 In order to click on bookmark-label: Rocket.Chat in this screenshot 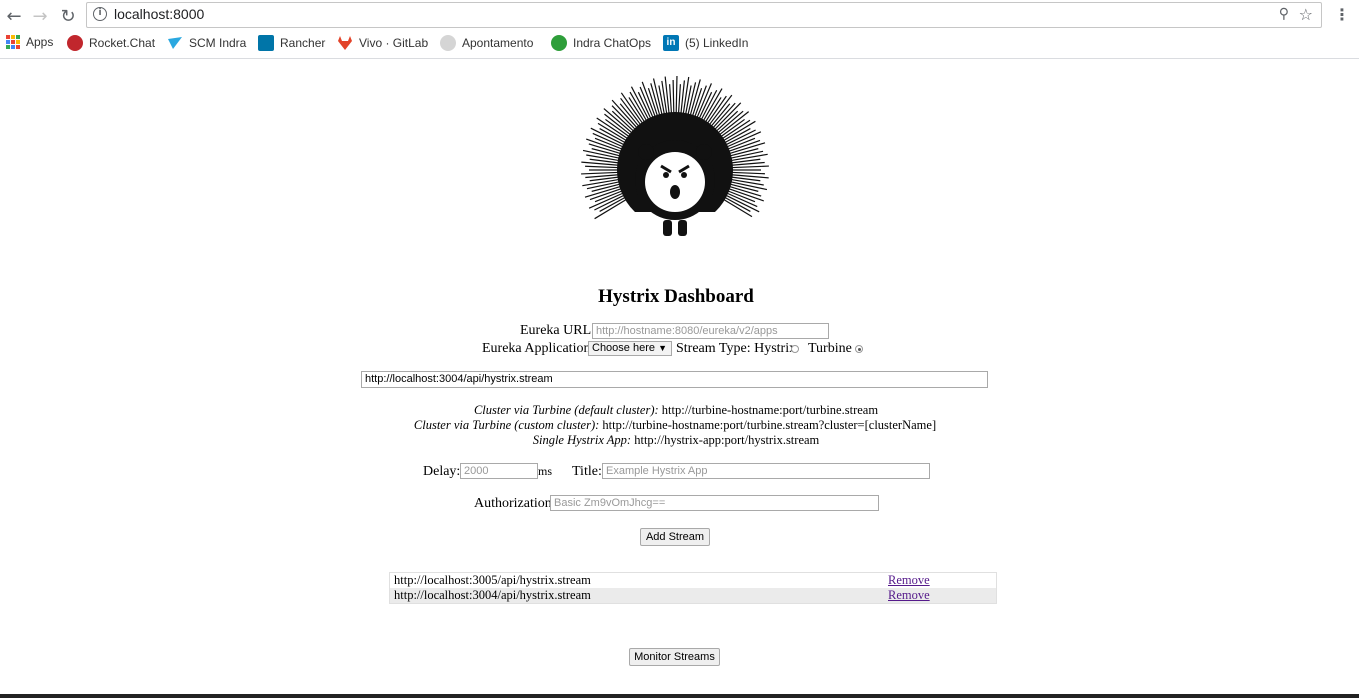, I will do `click(122, 43)`.